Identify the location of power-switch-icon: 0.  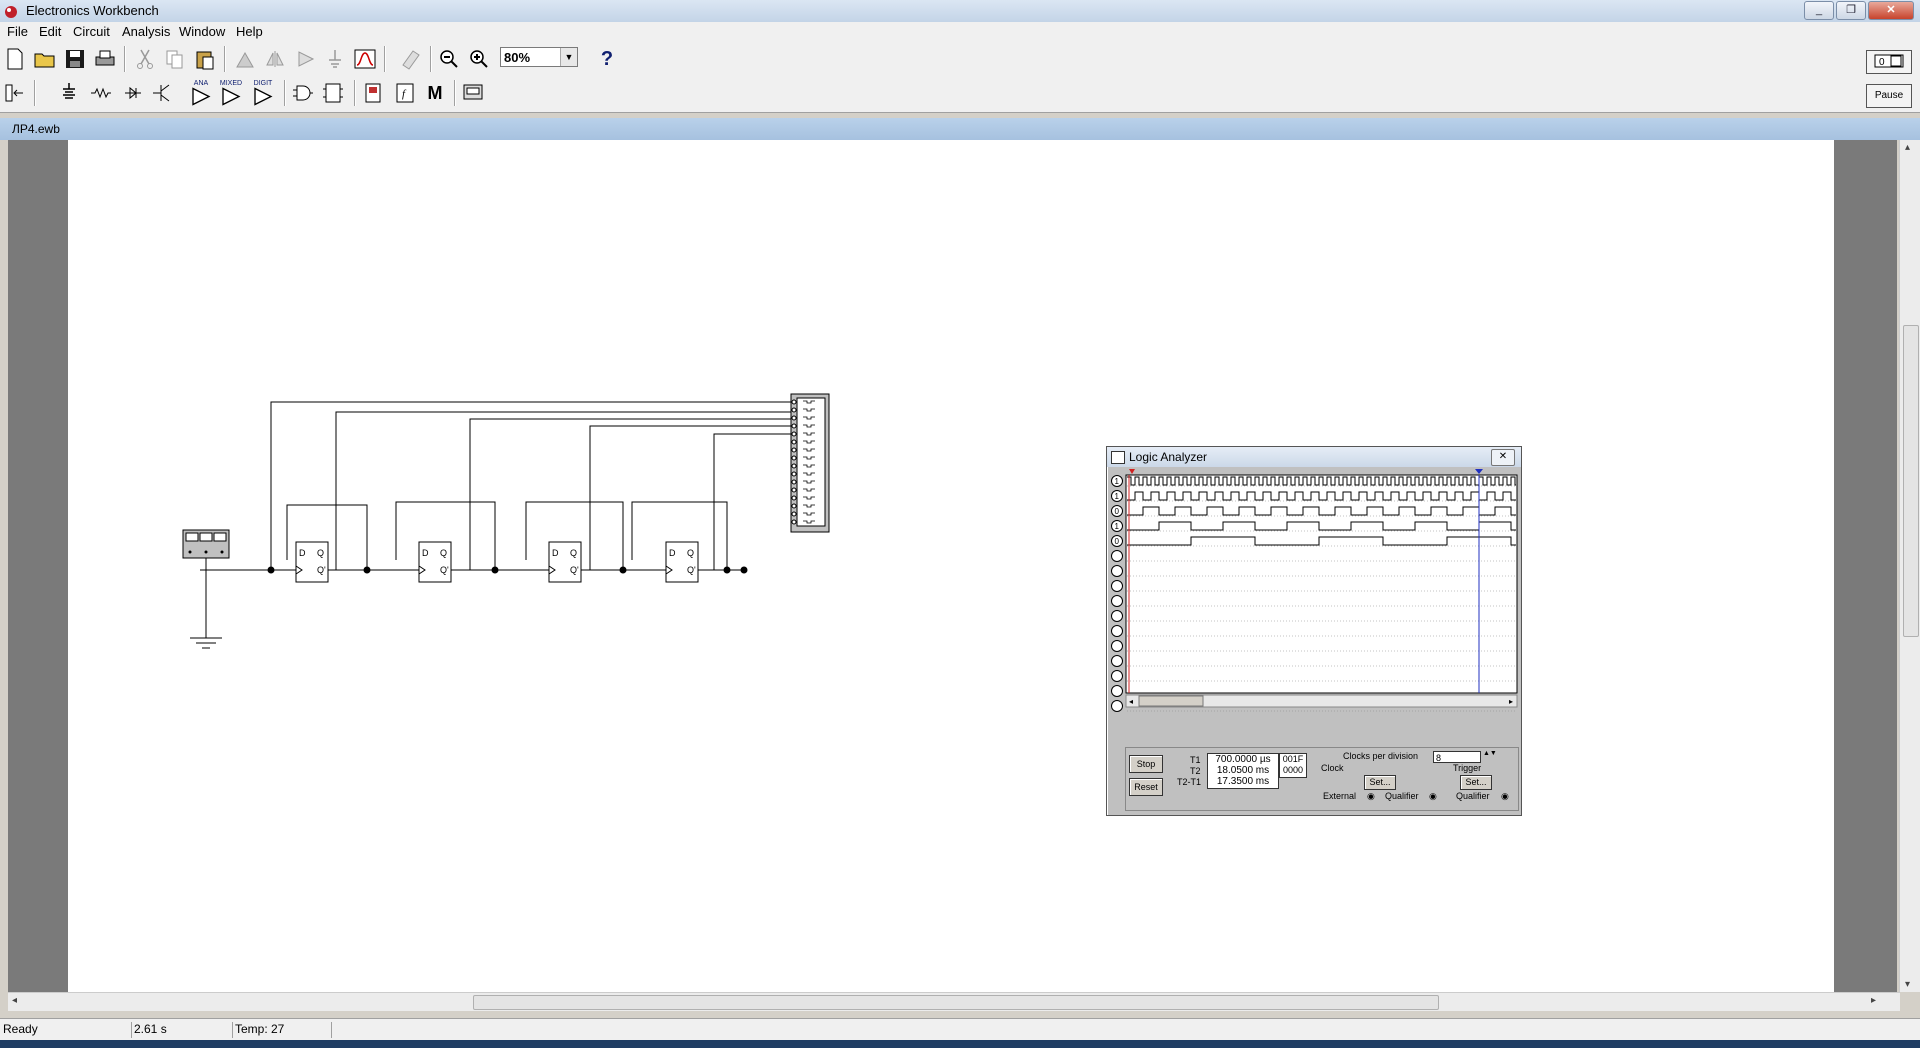
(1889, 62).